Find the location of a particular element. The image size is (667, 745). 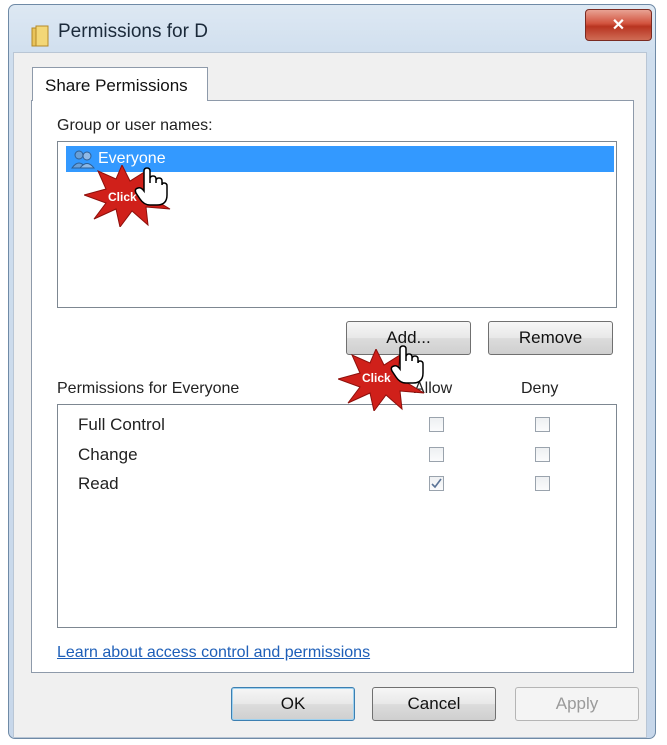

permission-change: Change is located at coordinates (108, 454).